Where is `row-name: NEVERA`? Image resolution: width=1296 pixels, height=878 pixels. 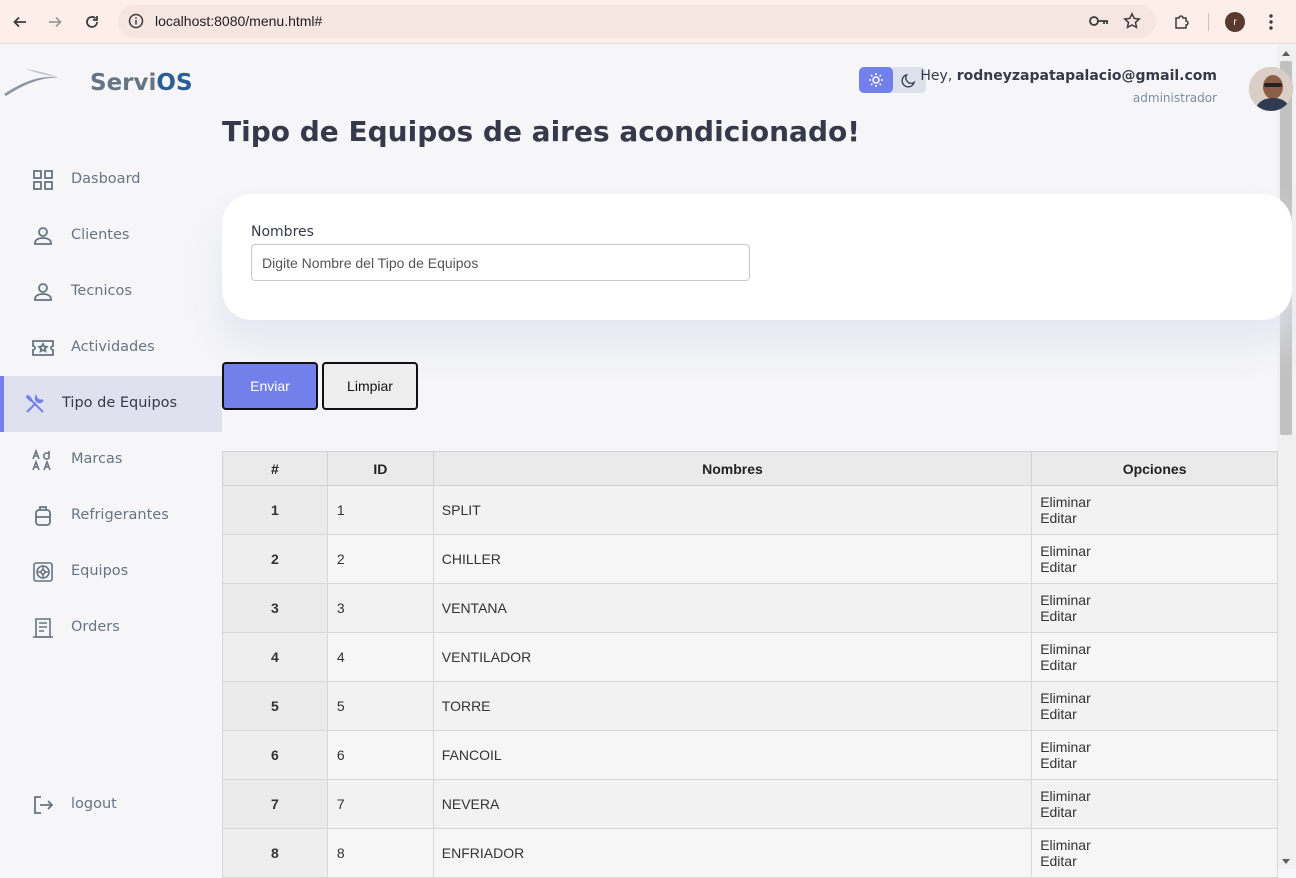 row-name: NEVERA is located at coordinates (732, 804).